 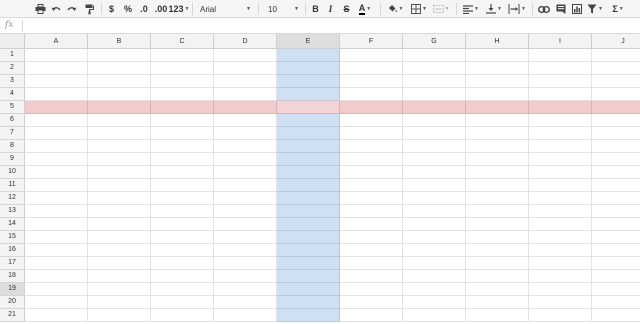 I want to click on cell-a4, so click(x=56, y=94).